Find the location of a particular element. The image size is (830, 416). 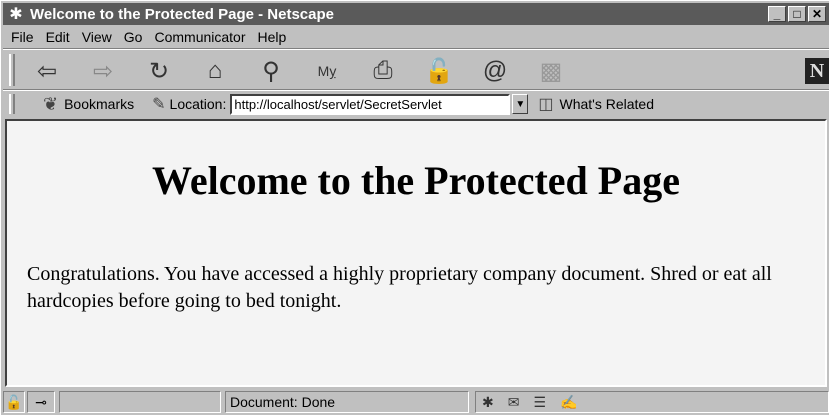

status-text: Document: Done is located at coordinates (347, 402).